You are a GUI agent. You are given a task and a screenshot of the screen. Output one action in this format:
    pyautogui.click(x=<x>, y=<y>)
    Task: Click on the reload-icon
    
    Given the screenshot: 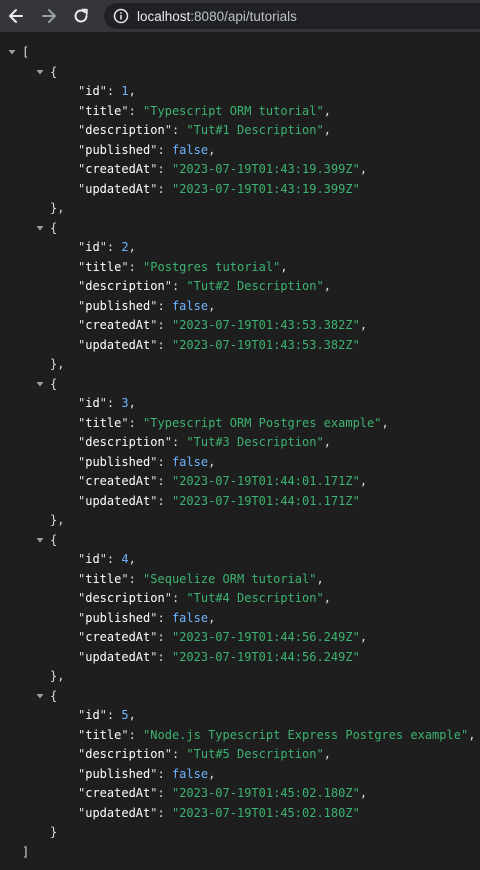 What is the action you would take?
    pyautogui.click(x=81, y=15)
    